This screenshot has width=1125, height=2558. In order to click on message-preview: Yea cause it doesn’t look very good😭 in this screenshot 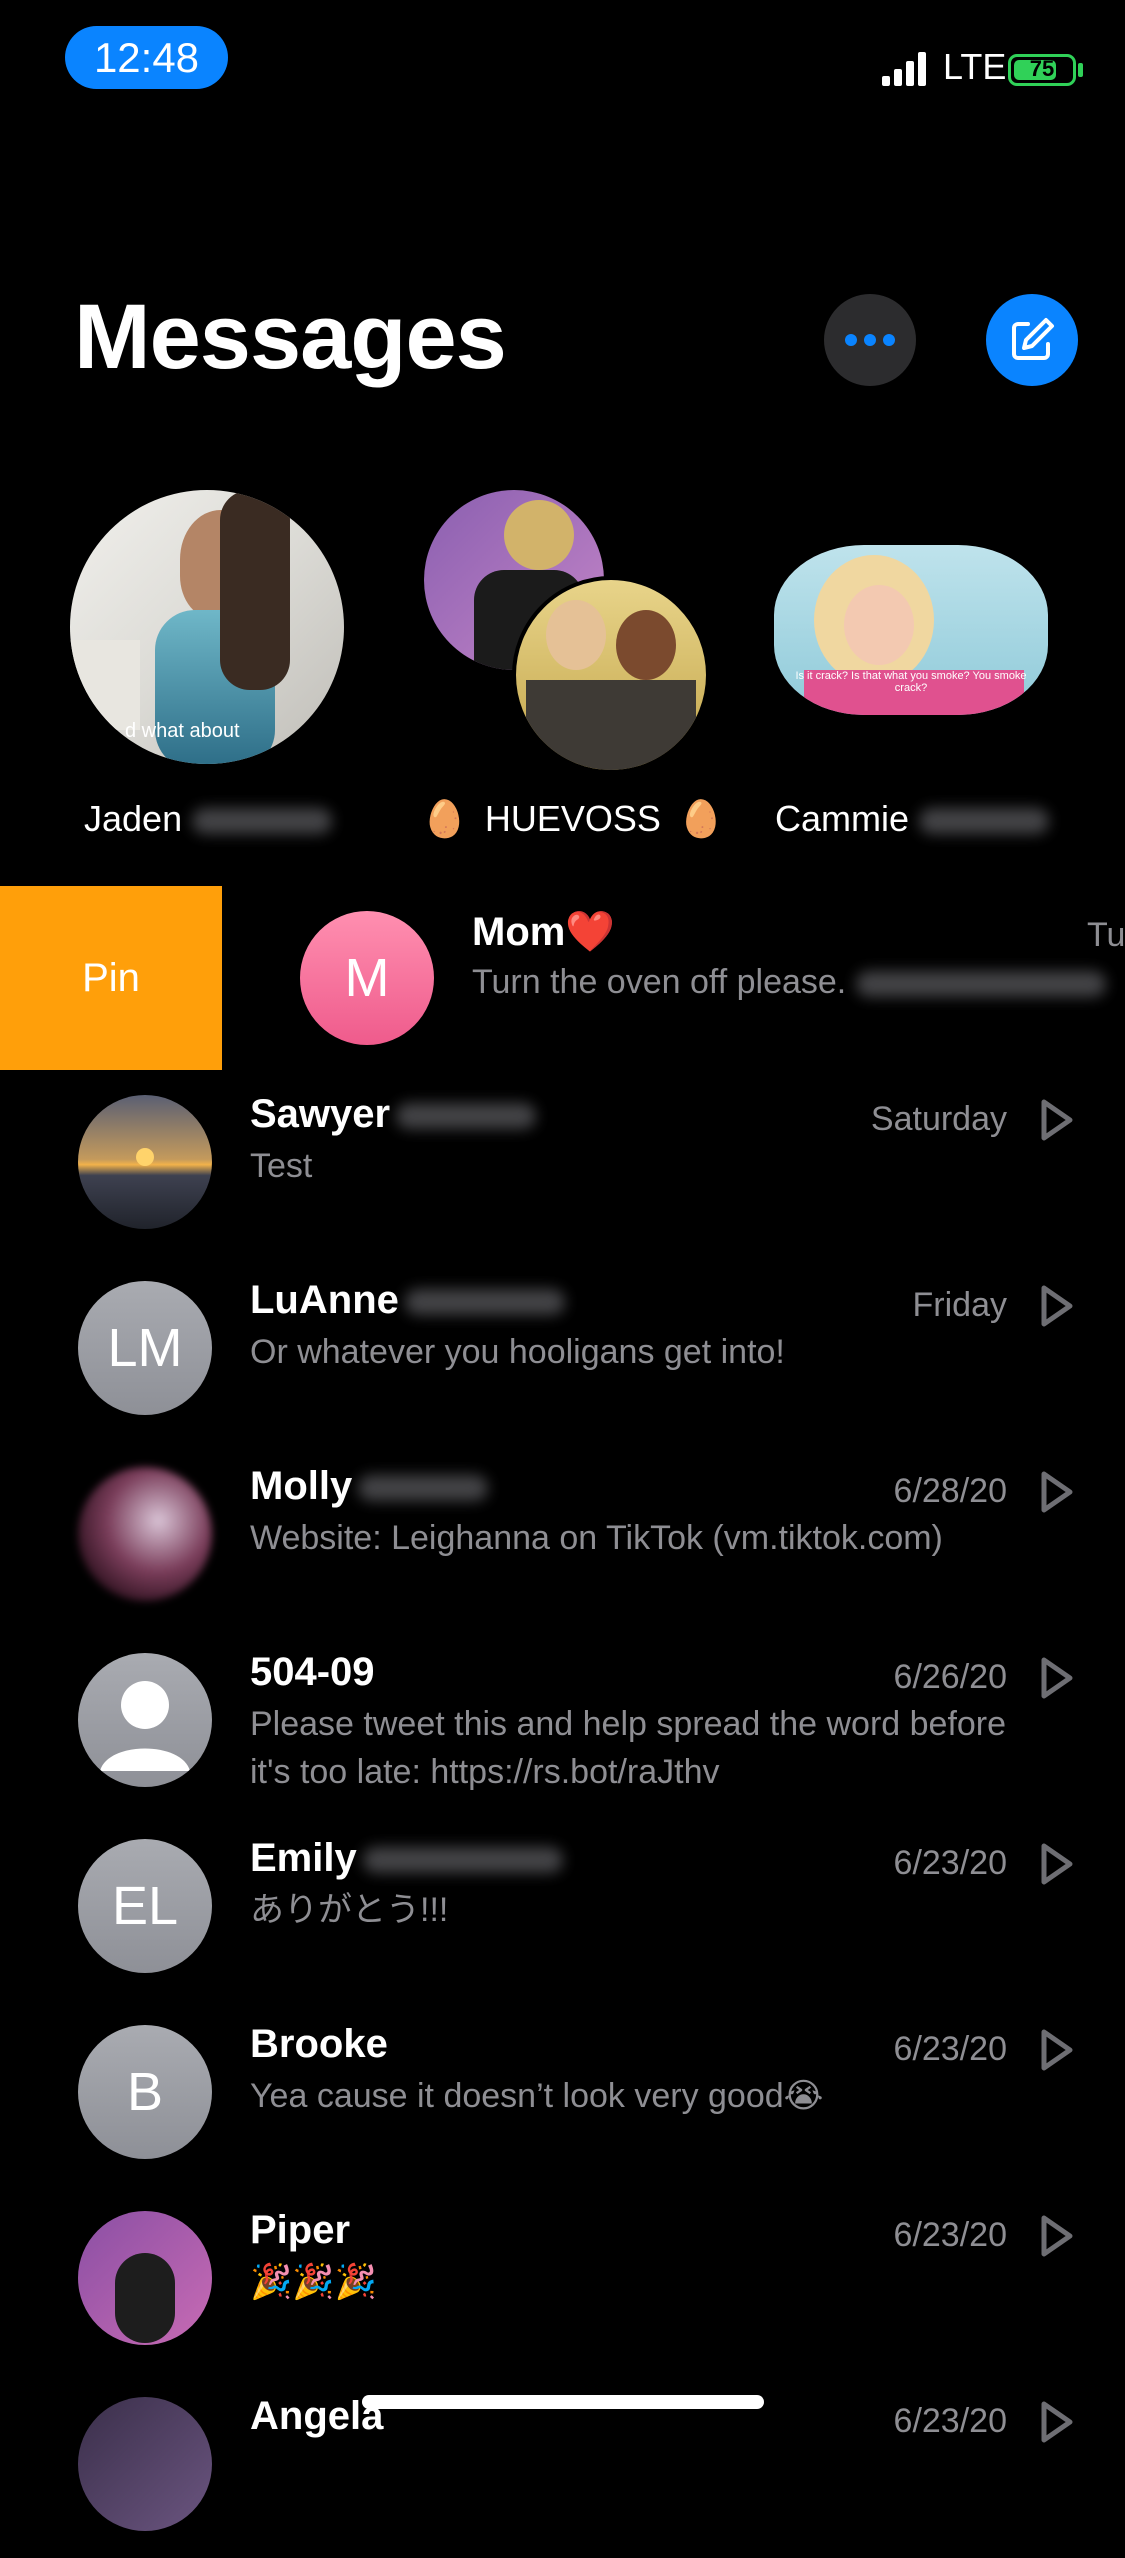, I will do `click(537, 2096)`.